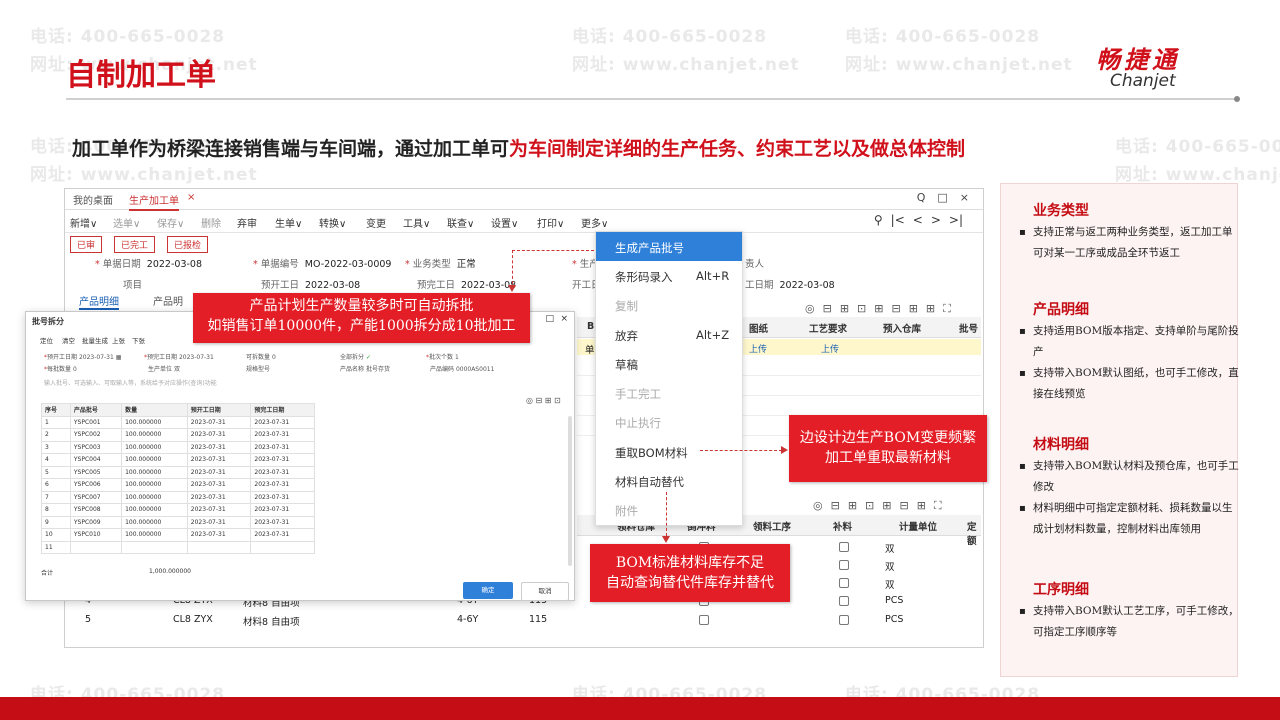  I want to click on field-plan-start: 预开工日 2022-03-08, so click(310, 284).